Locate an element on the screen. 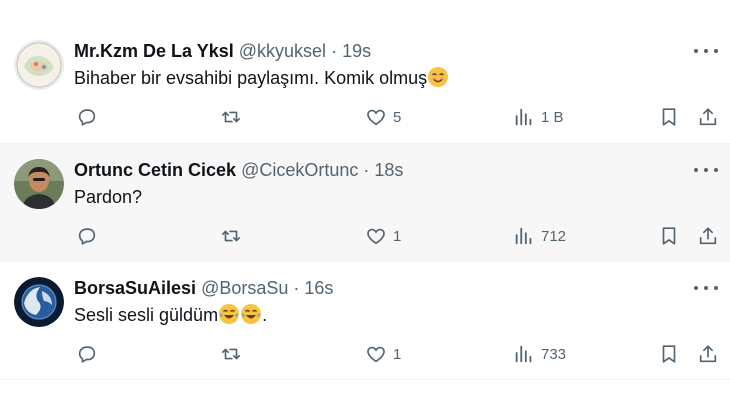 The width and height of the screenshot is (730, 420). handle: @BorsaSu is located at coordinates (244, 288).